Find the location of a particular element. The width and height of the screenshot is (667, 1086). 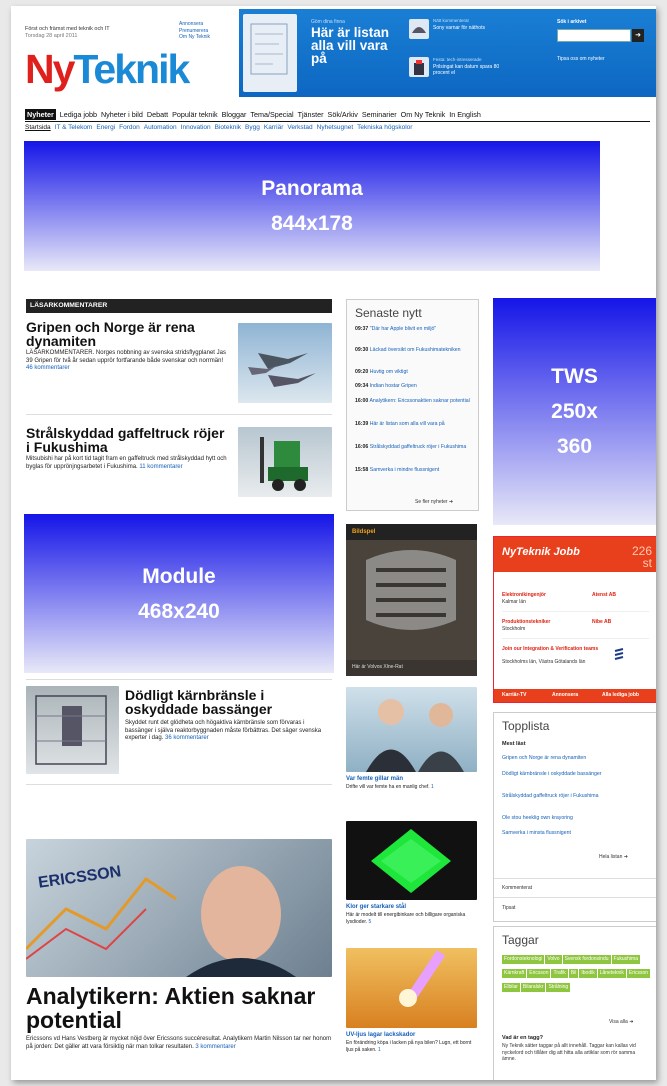

news-thumb-device is located at coordinates (419, 67).